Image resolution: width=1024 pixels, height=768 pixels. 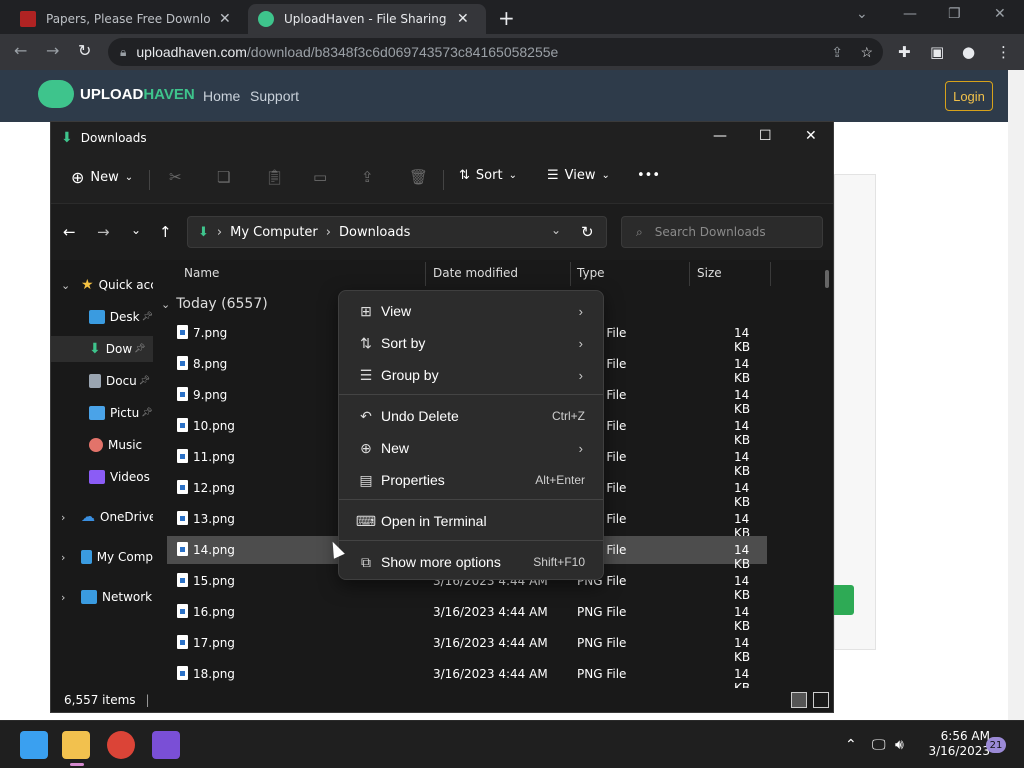 I want to click on nav-quick-access: ⌄ ★ Quick acce, so click(x=102, y=285).